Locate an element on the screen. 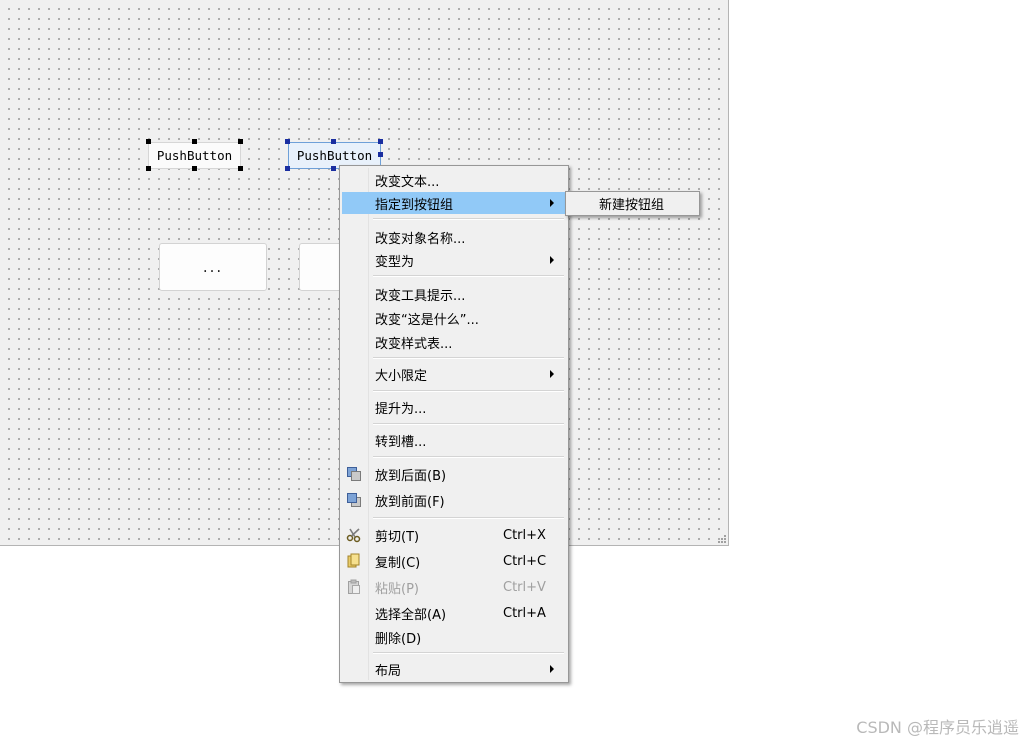 This screenshot has width=1023, height=742. menu-item-select-all: 选择全部(A) Ctrl+A is located at coordinates (454, 613).